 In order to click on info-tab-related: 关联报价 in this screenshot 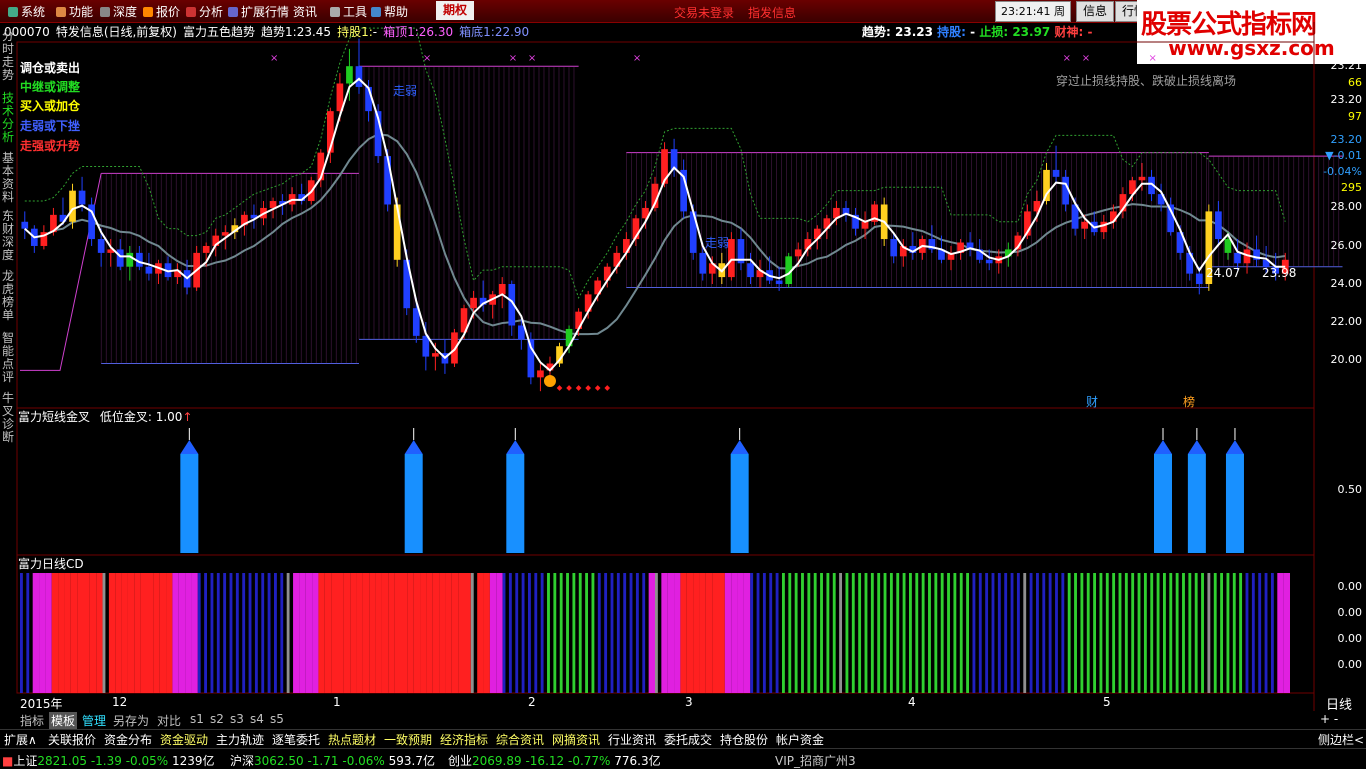, I will do `click(72, 739)`.